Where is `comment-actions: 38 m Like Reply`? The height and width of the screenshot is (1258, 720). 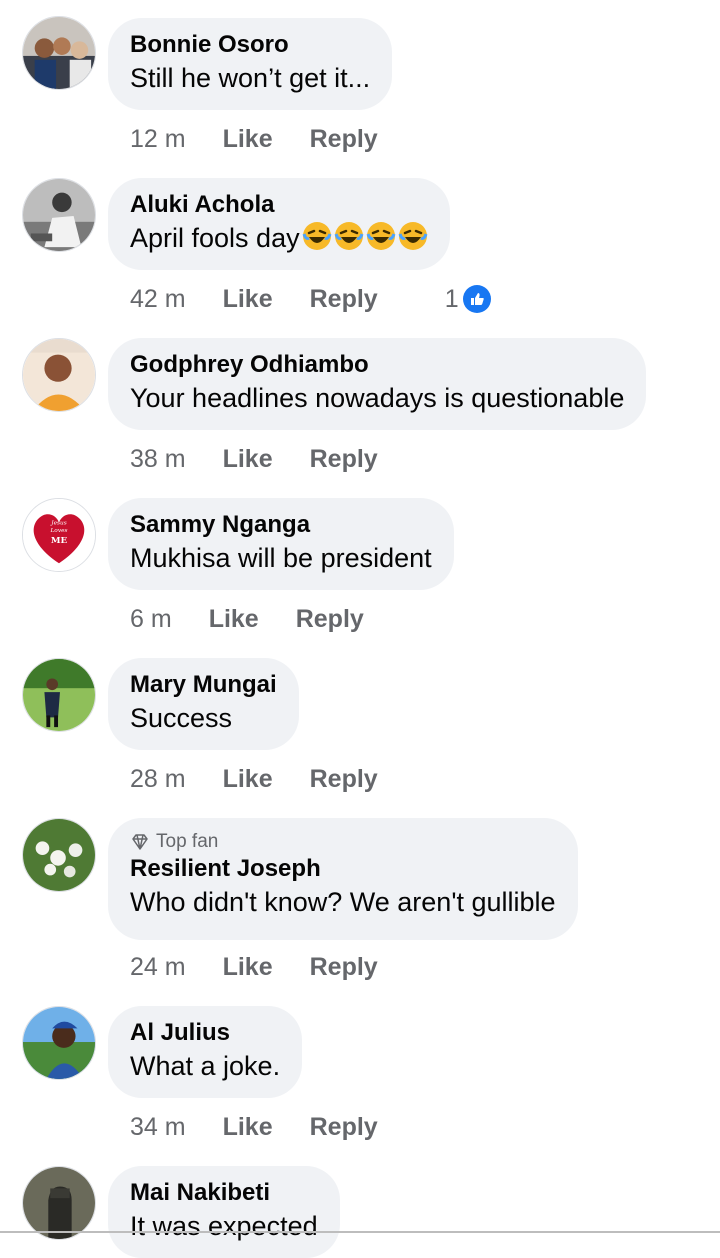
comment-actions: 38 m Like Reply is located at coordinates (272, 459).